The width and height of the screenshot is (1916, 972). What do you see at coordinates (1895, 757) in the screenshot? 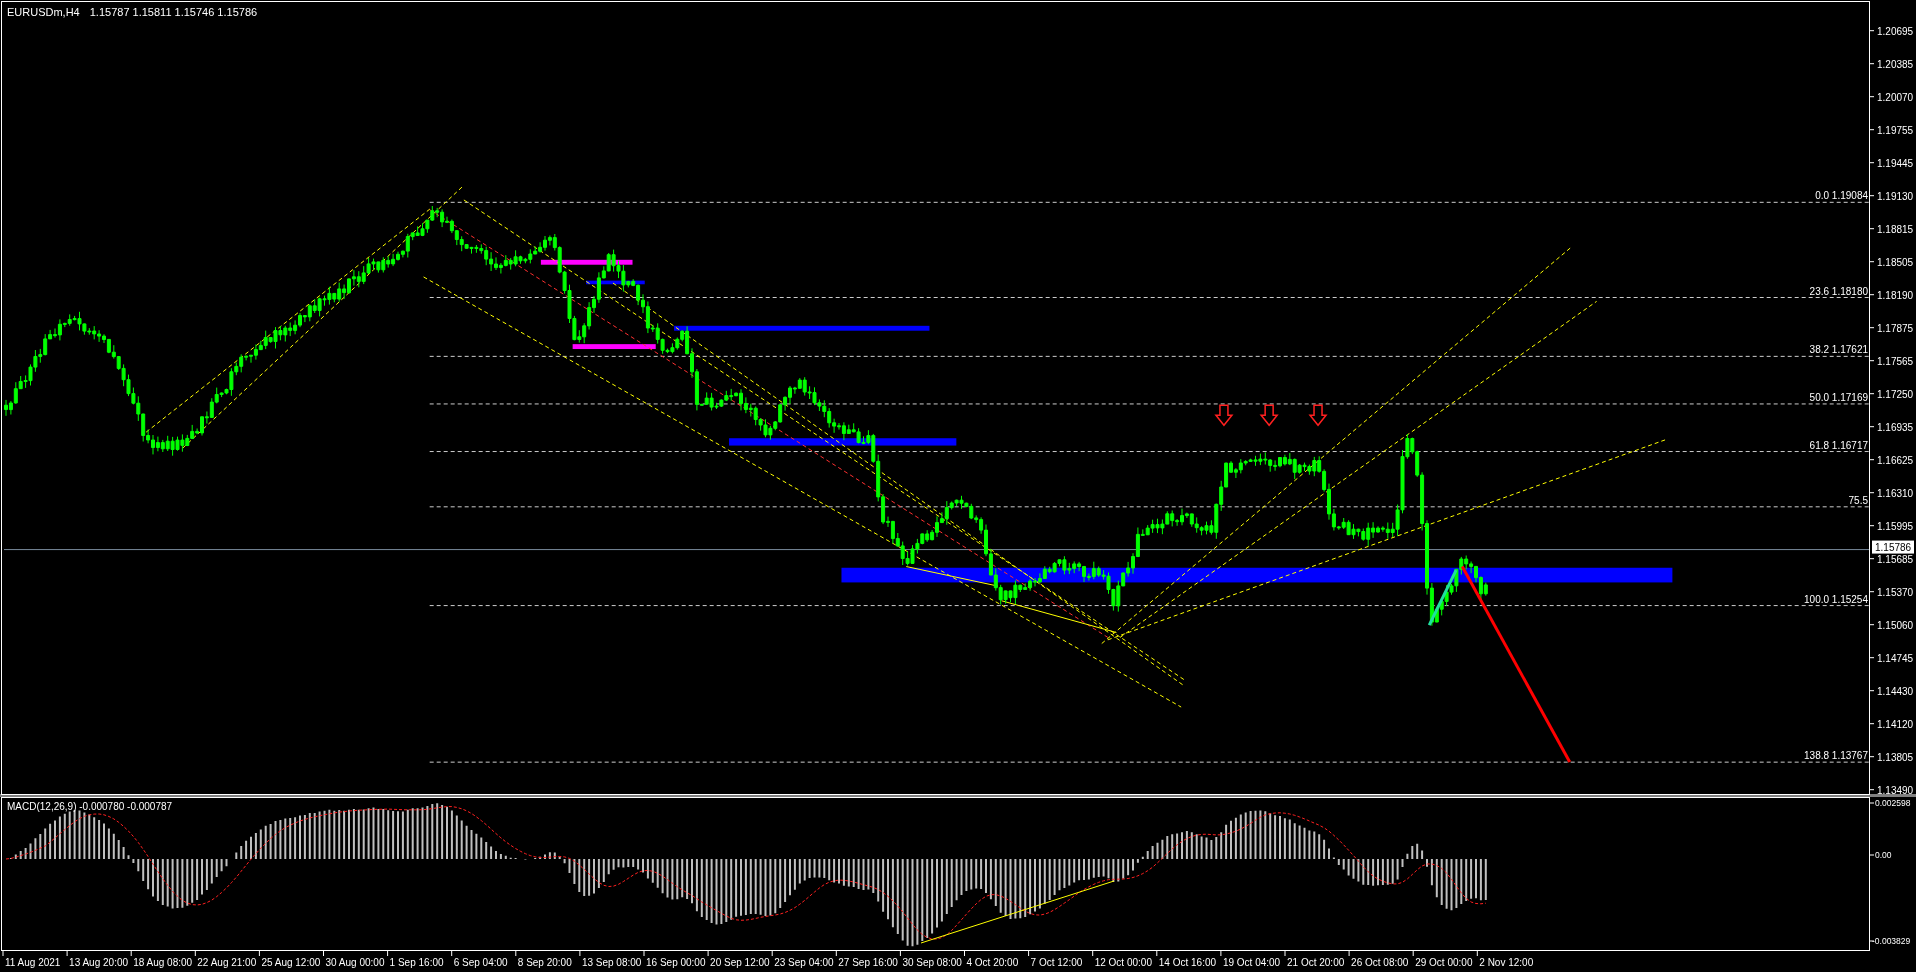
I see `price-axis-label: 1.13805` at bounding box center [1895, 757].